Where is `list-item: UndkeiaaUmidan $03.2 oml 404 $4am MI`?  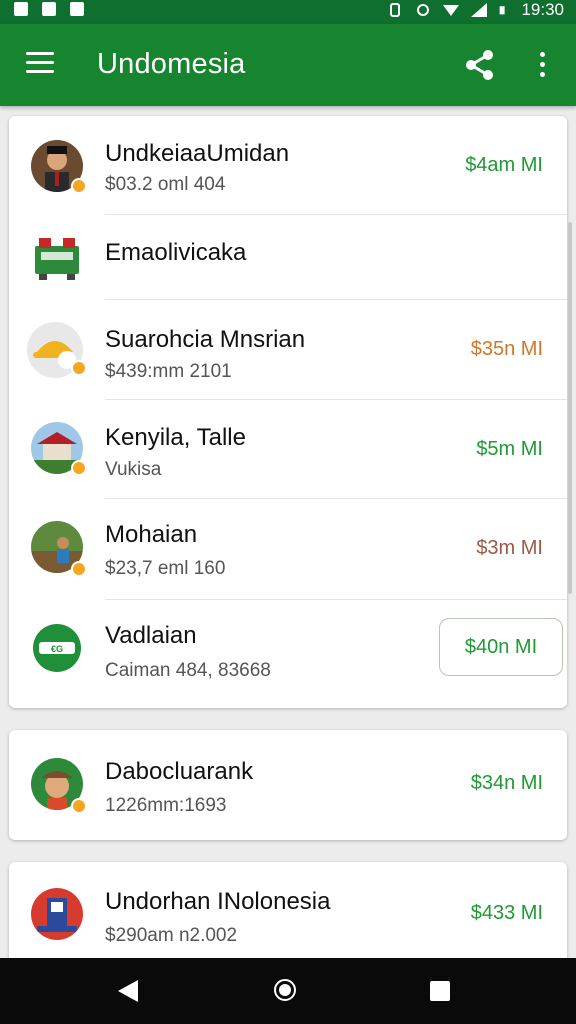
list-item: UndkeiaaUmidan $03.2 oml 404 $4am MI is located at coordinates (288, 165).